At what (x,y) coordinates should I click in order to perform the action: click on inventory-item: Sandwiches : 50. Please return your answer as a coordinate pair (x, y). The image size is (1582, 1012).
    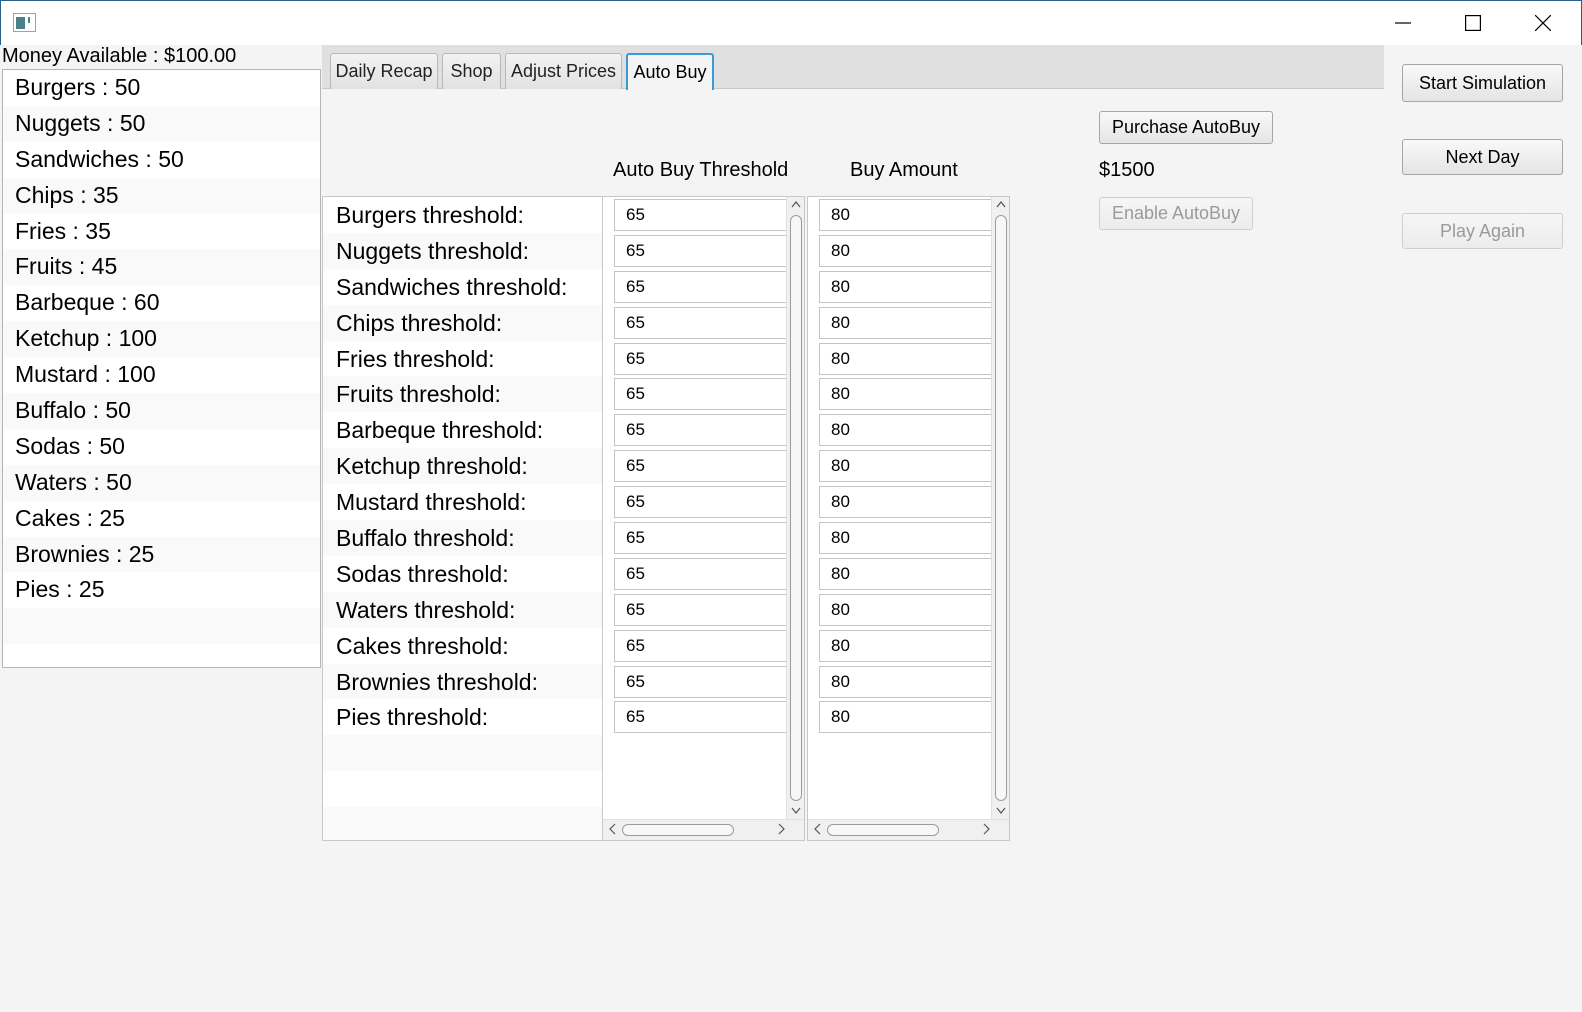
    Looking at the image, I should click on (161, 160).